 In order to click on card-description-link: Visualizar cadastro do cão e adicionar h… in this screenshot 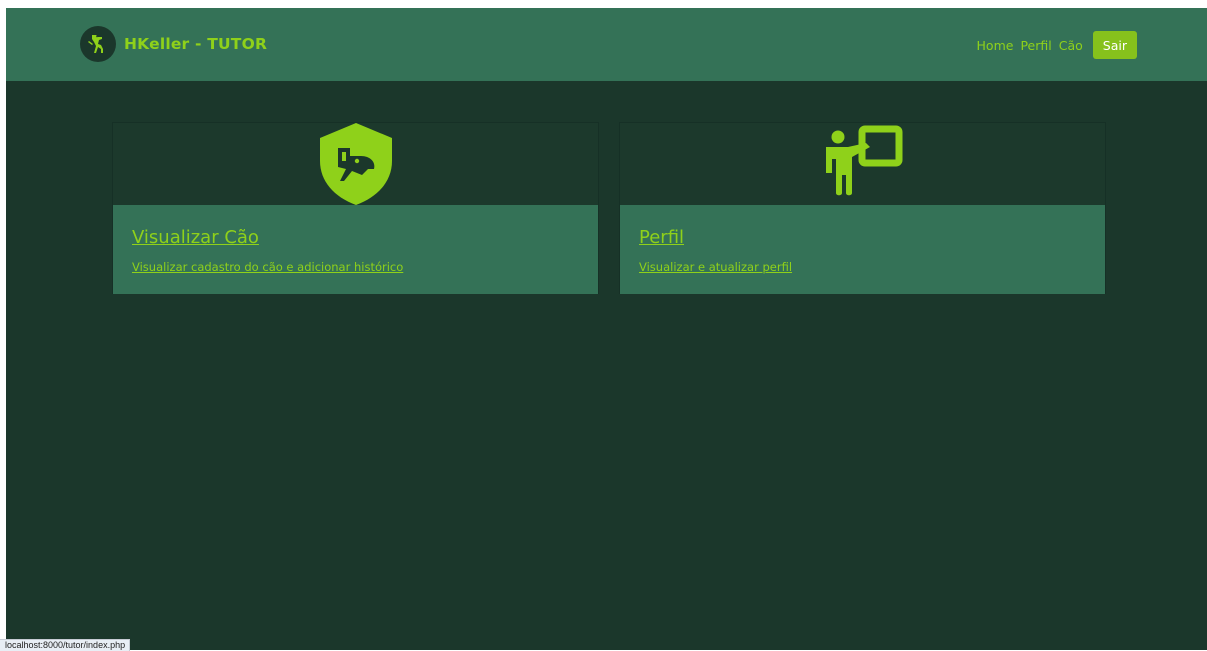, I will do `click(267, 267)`.